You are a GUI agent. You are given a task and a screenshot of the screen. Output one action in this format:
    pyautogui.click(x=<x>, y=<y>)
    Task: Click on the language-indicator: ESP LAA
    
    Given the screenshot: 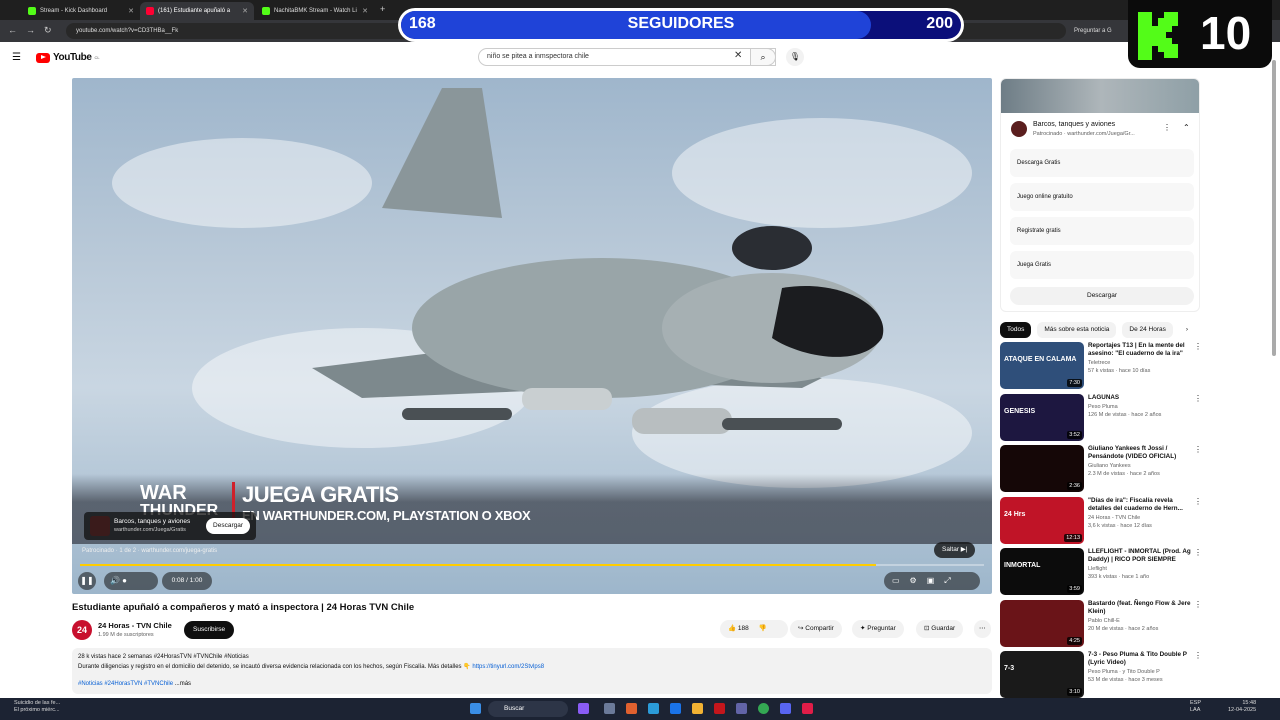 What is the action you would take?
    pyautogui.click(x=1195, y=707)
    